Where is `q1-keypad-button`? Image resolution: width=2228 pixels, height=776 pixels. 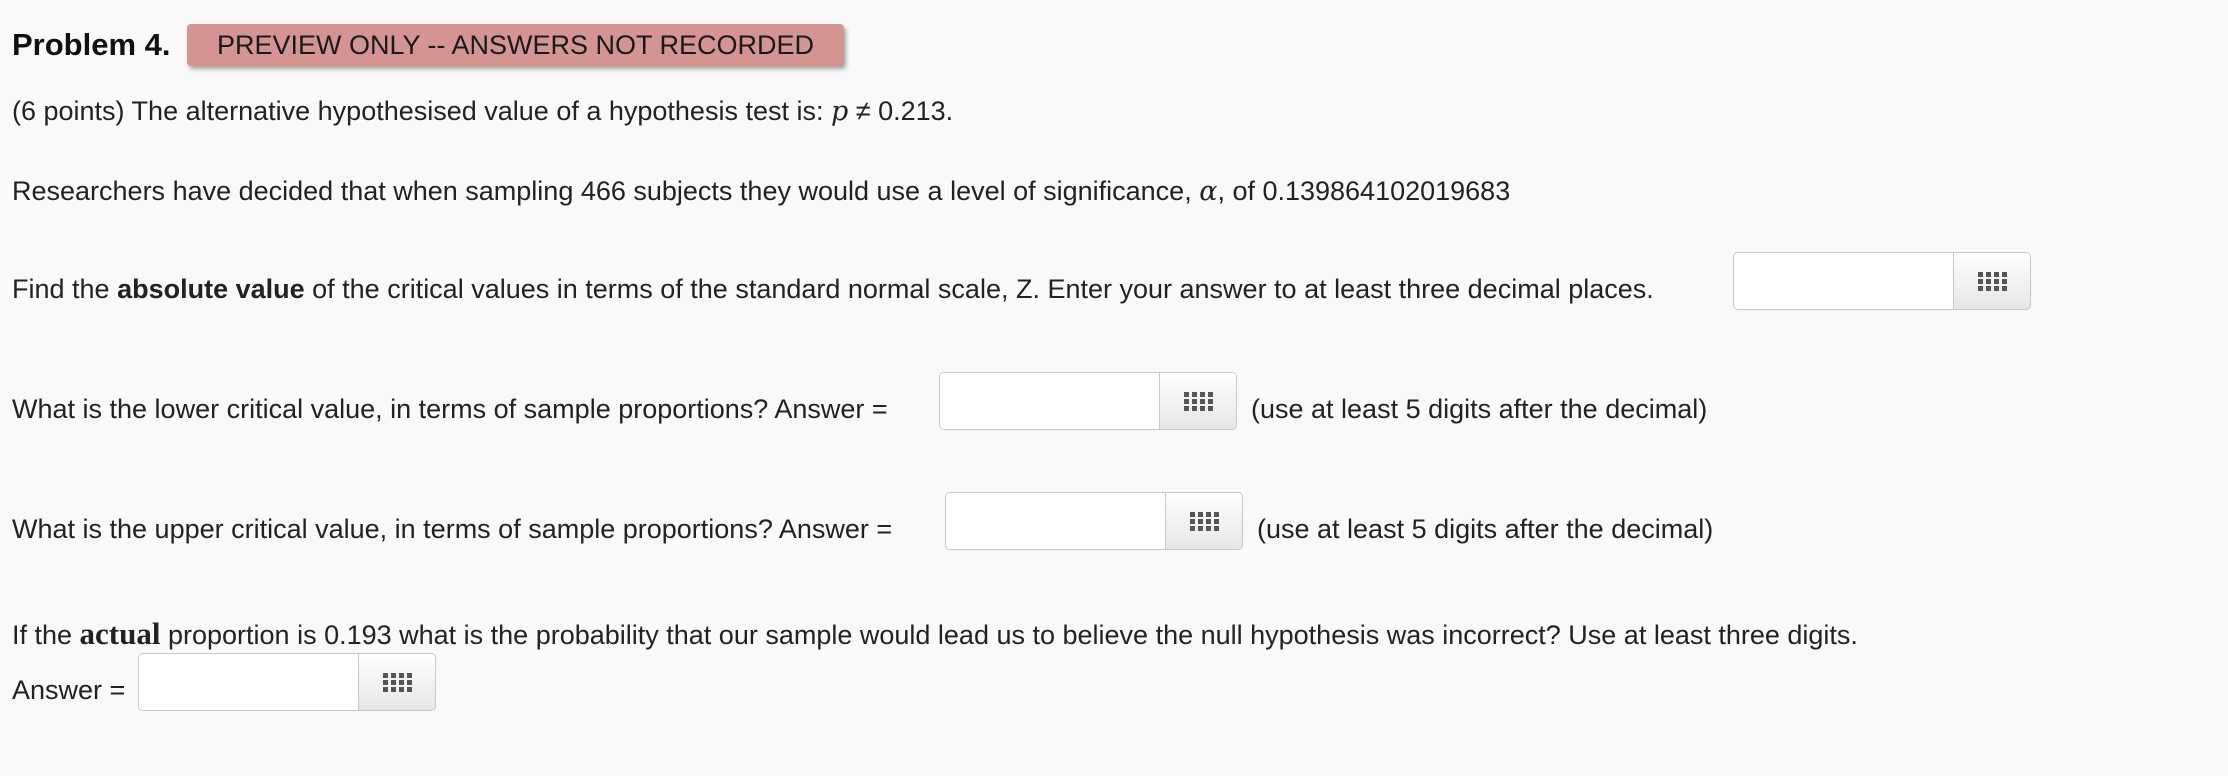 q1-keypad-button is located at coordinates (1991, 281).